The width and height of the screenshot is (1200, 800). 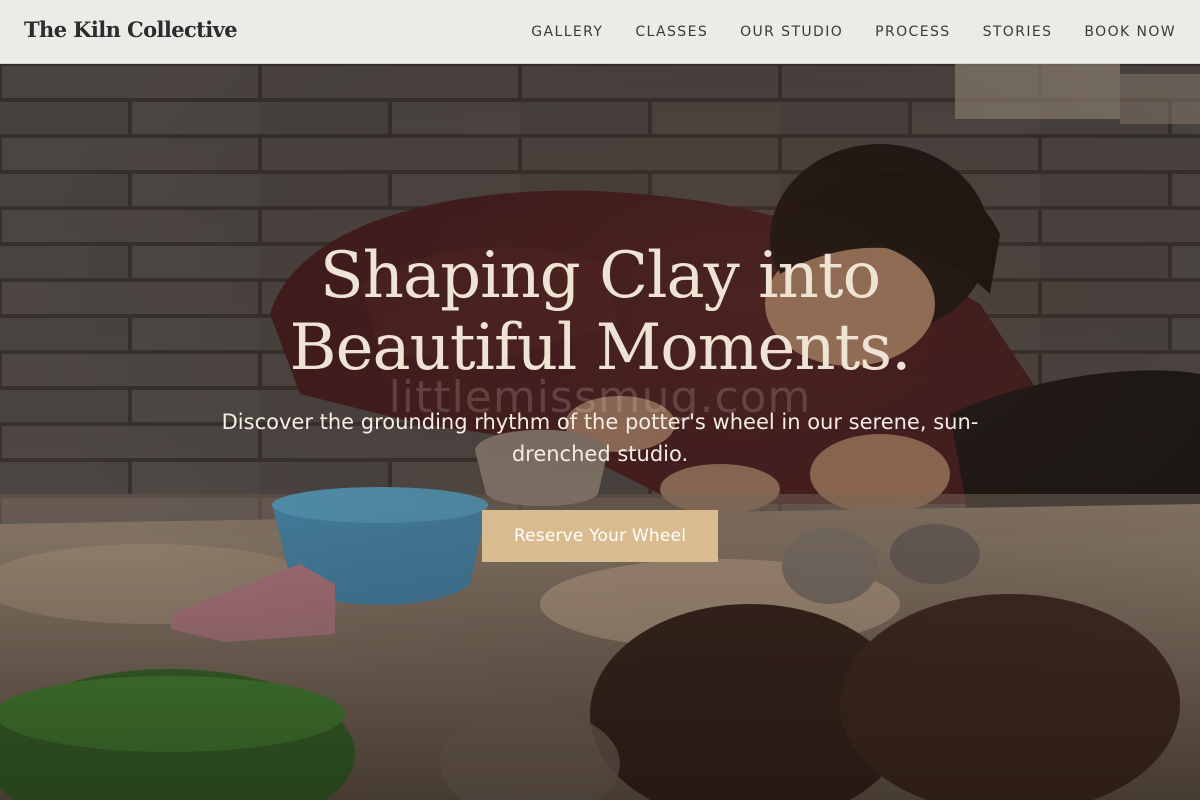 What do you see at coordinates (567, 32) in the screenshot?
I see `nav-gallery: GALLERY` at bounding box center [567, 32].